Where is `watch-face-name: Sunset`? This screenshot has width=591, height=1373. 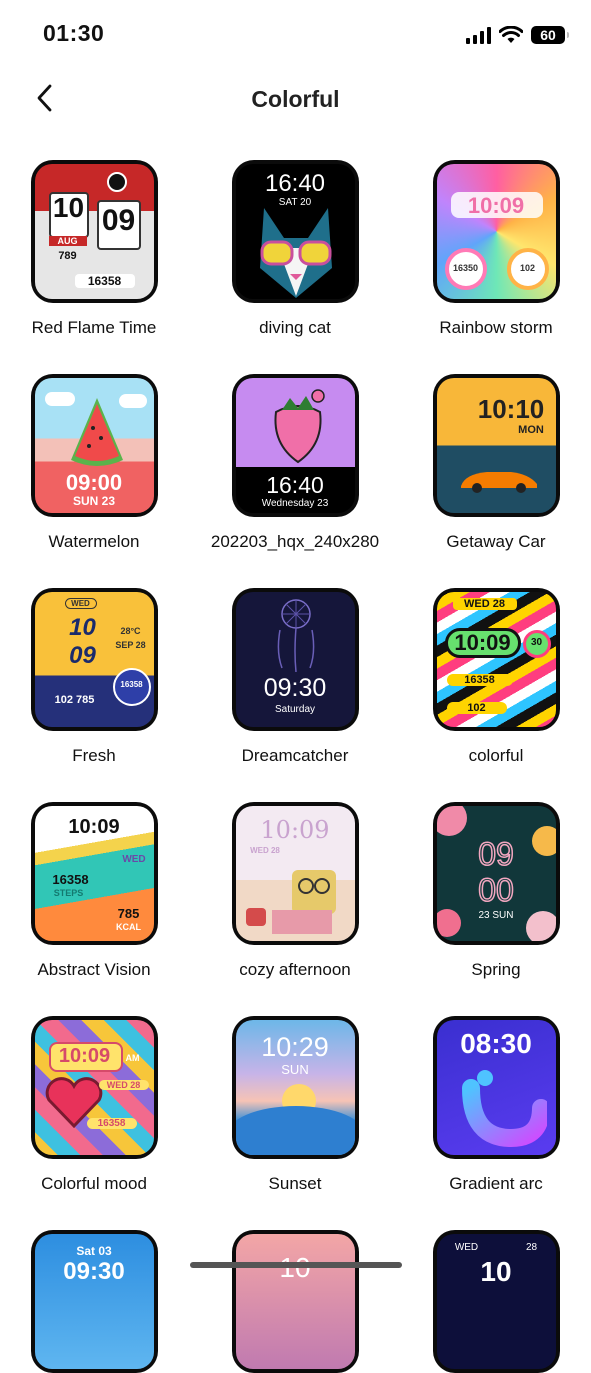
watch-face-name: Sunset is located at coordinates (295, 1183).